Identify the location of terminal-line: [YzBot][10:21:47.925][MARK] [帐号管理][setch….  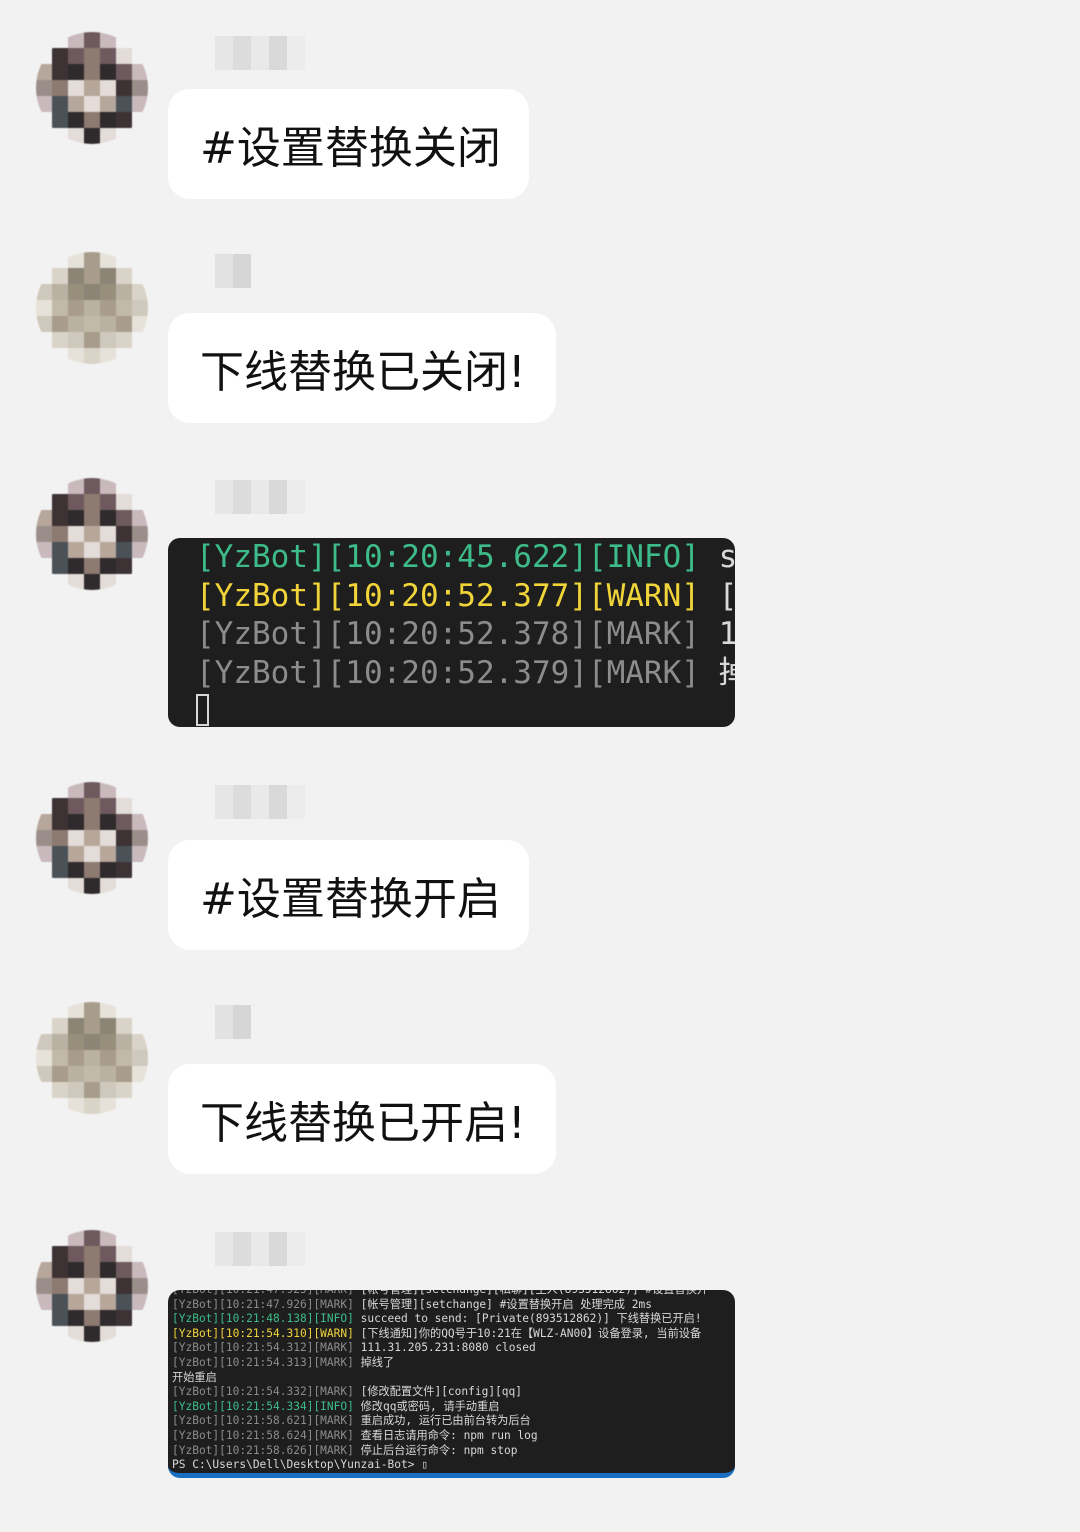
(451, 1294).